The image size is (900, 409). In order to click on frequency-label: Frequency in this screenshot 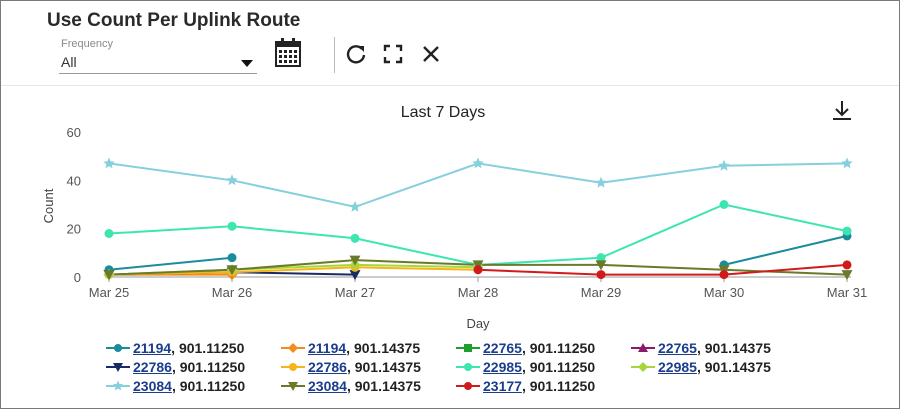, I will do `click(87, 44)`.